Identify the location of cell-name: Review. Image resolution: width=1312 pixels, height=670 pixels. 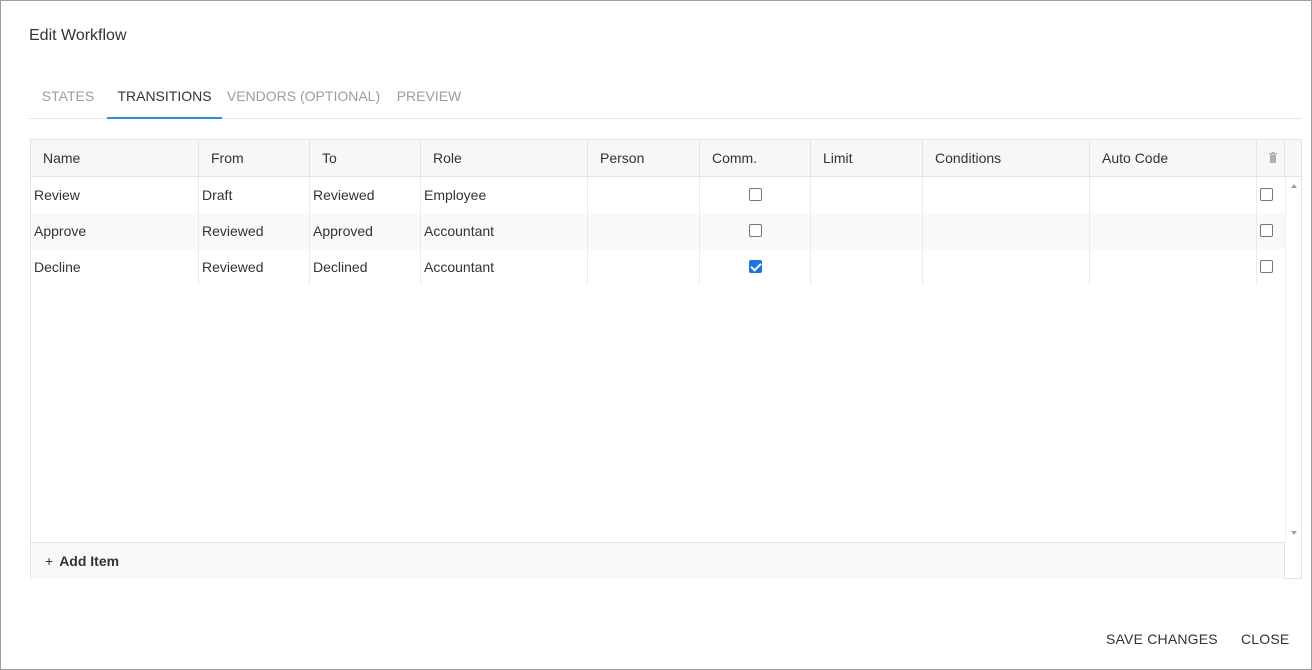
(115, 195).